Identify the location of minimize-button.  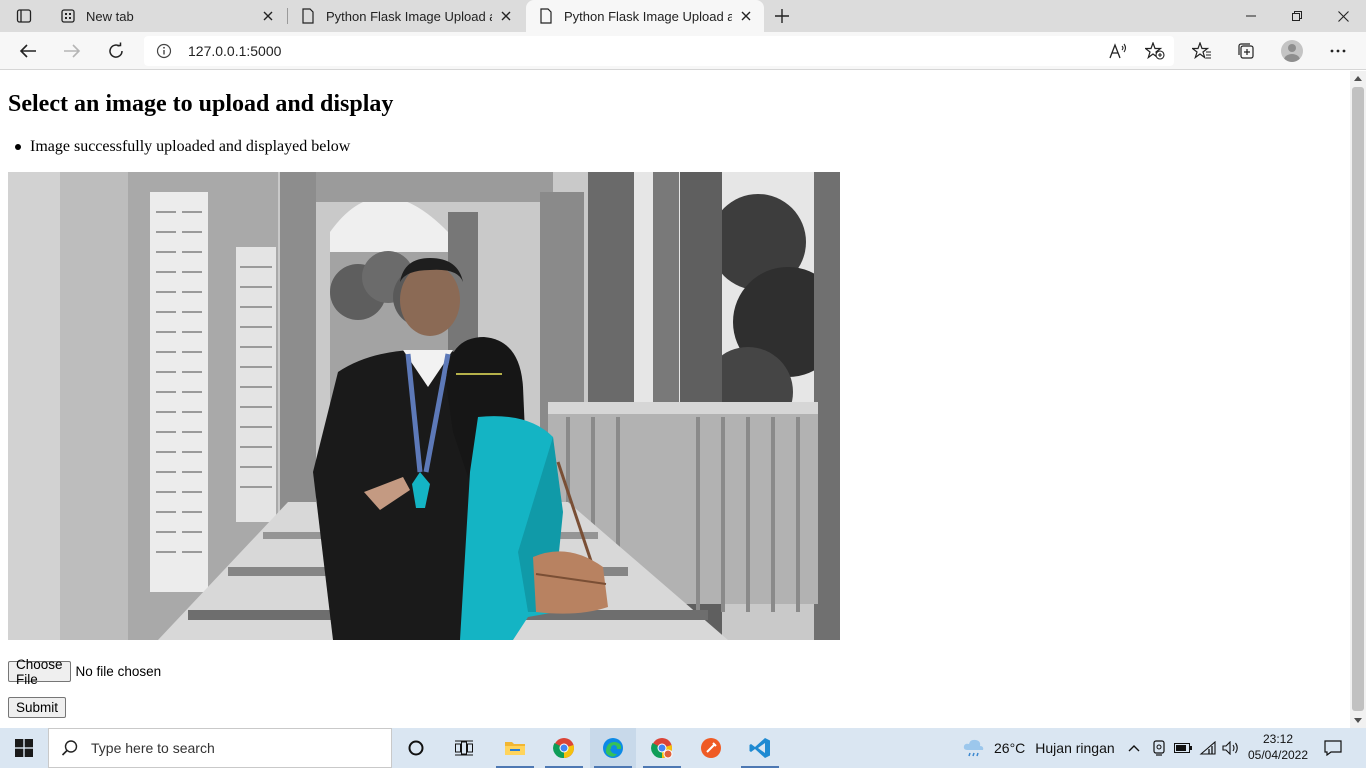
(1251, 16).